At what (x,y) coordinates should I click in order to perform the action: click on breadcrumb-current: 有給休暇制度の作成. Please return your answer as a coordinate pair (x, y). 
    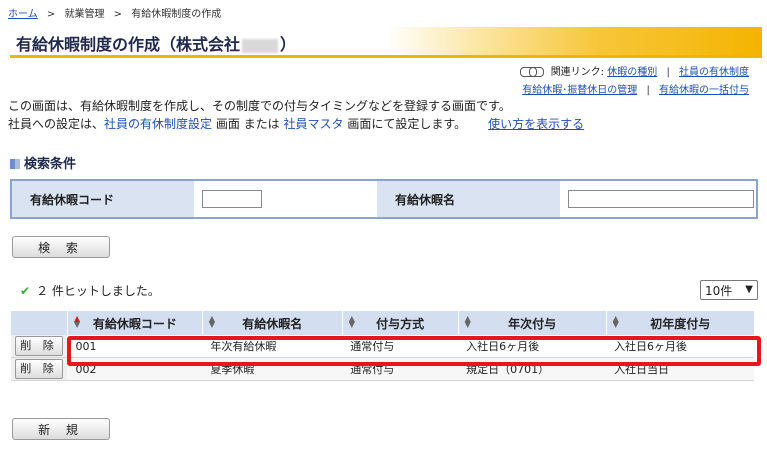
    Looking at the image, I should click on (176, 14).